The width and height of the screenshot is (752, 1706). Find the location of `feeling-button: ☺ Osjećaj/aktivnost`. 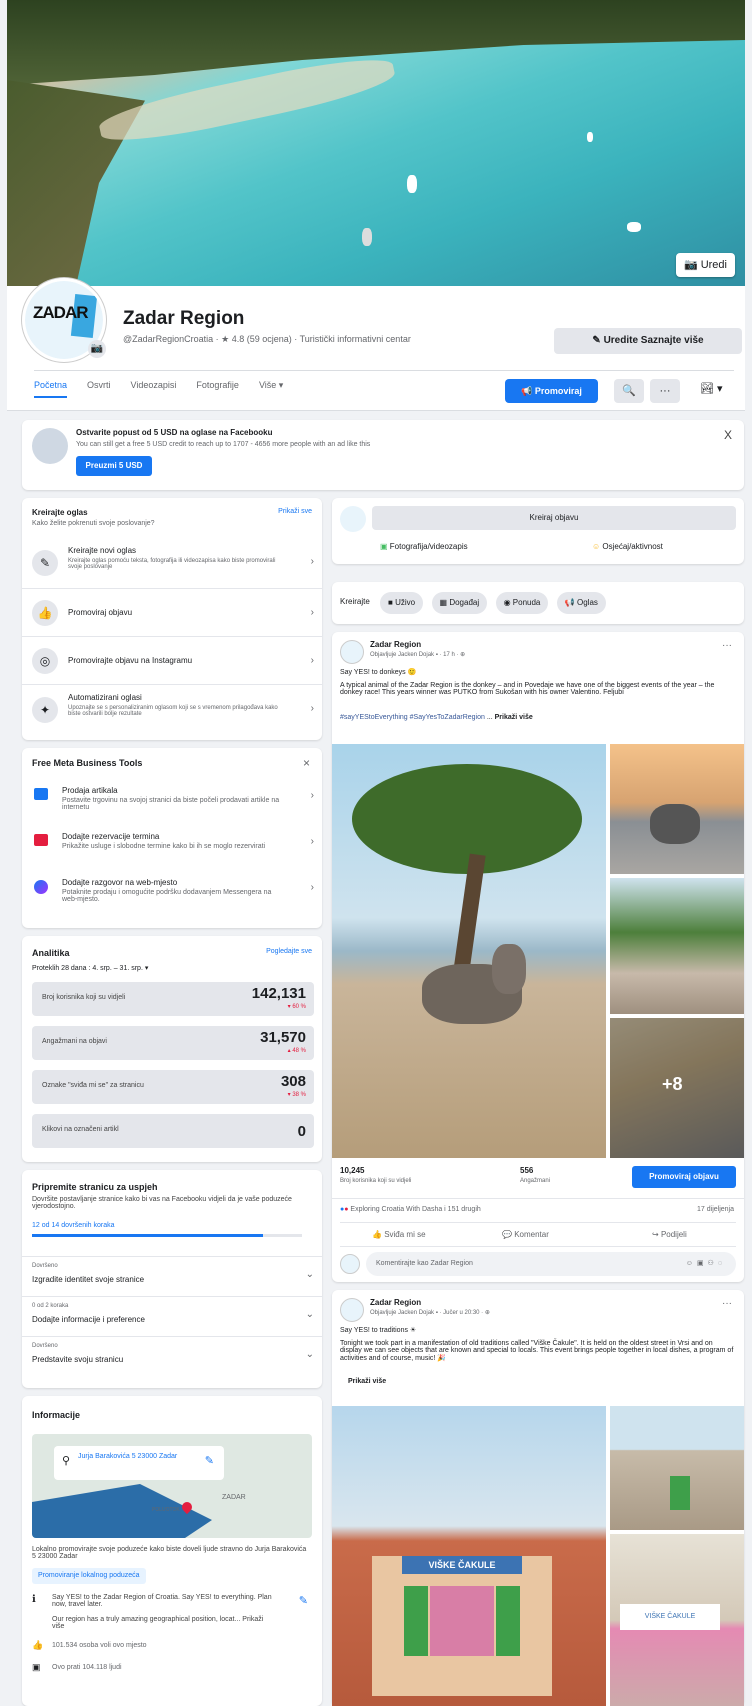

feeling-button: ☺ Osjećaj/aktivnost is located at coordinates (627, 546).